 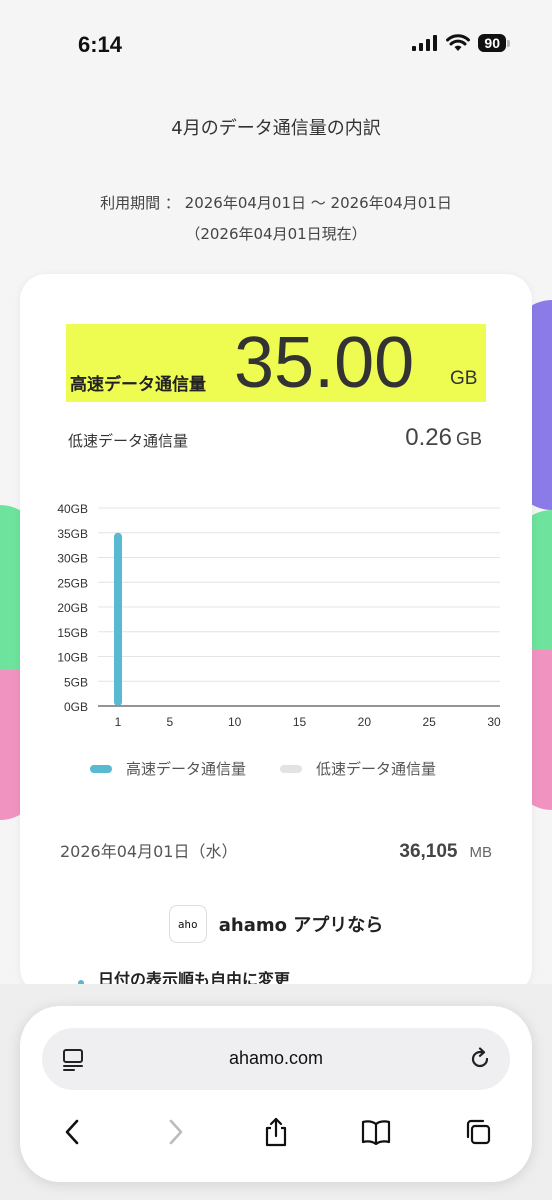 I want to click on x-tick-label: 30, so click(x=494, y=722).